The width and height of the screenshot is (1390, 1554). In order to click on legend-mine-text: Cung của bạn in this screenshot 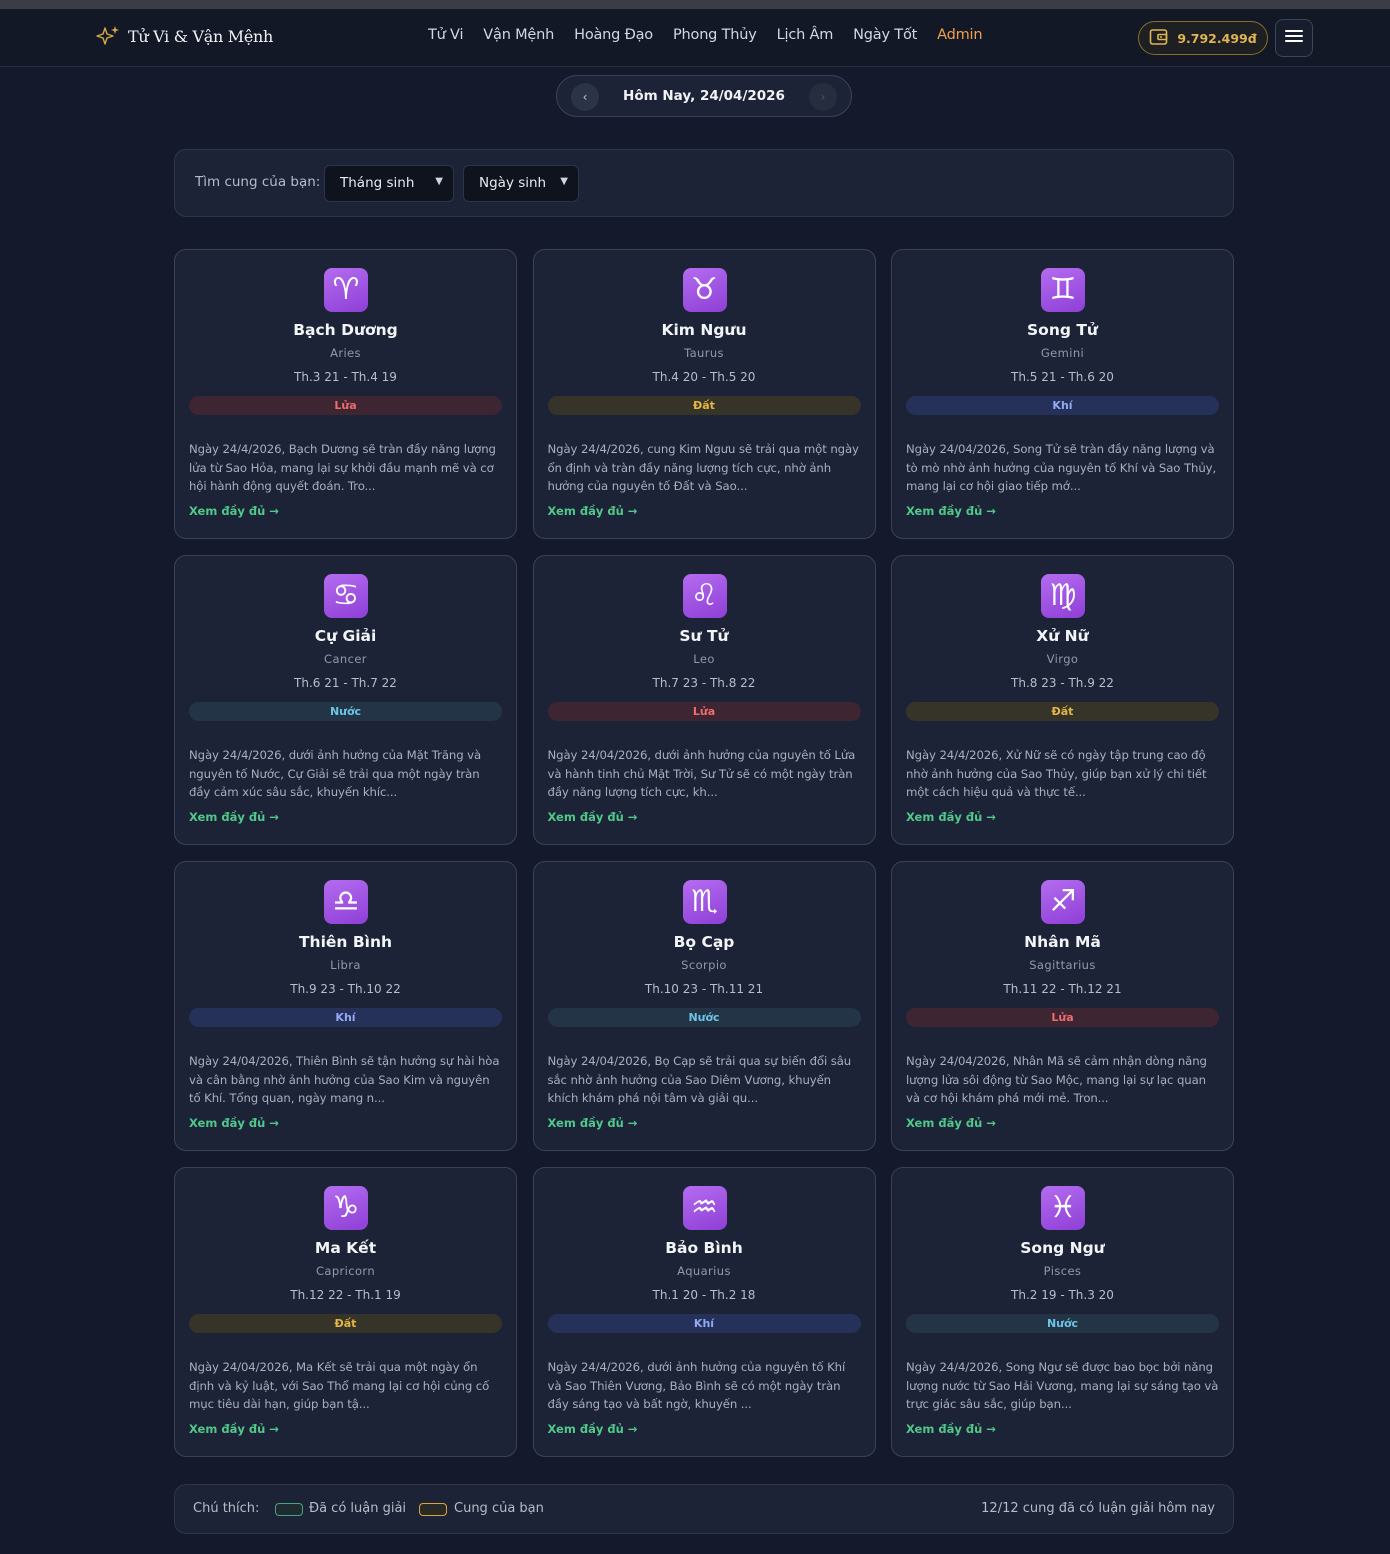, I will do `click(499, 1508)`.